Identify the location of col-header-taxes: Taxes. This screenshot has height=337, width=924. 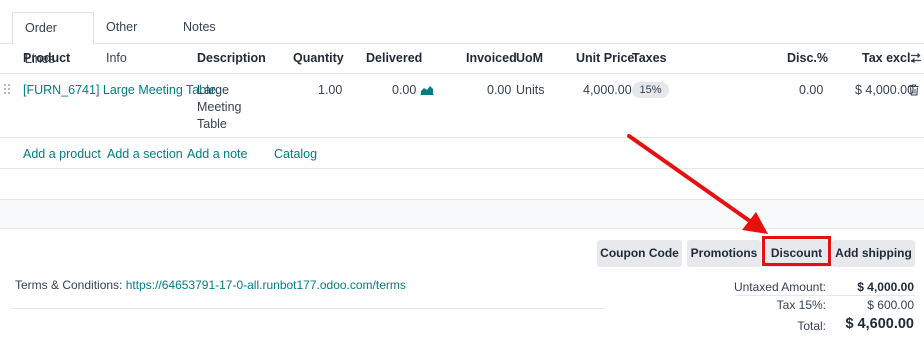
(649, 58).